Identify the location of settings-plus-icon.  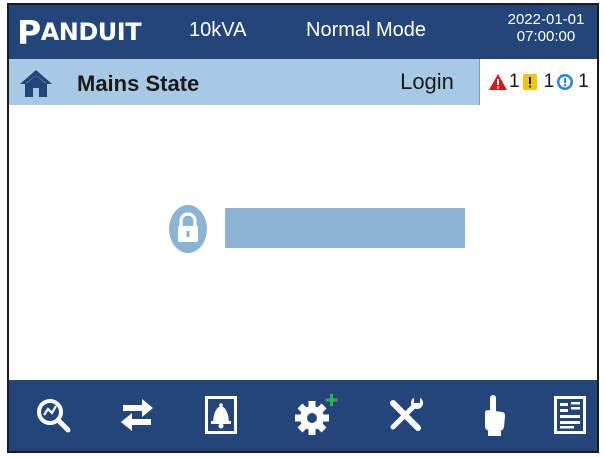
(316, 414).